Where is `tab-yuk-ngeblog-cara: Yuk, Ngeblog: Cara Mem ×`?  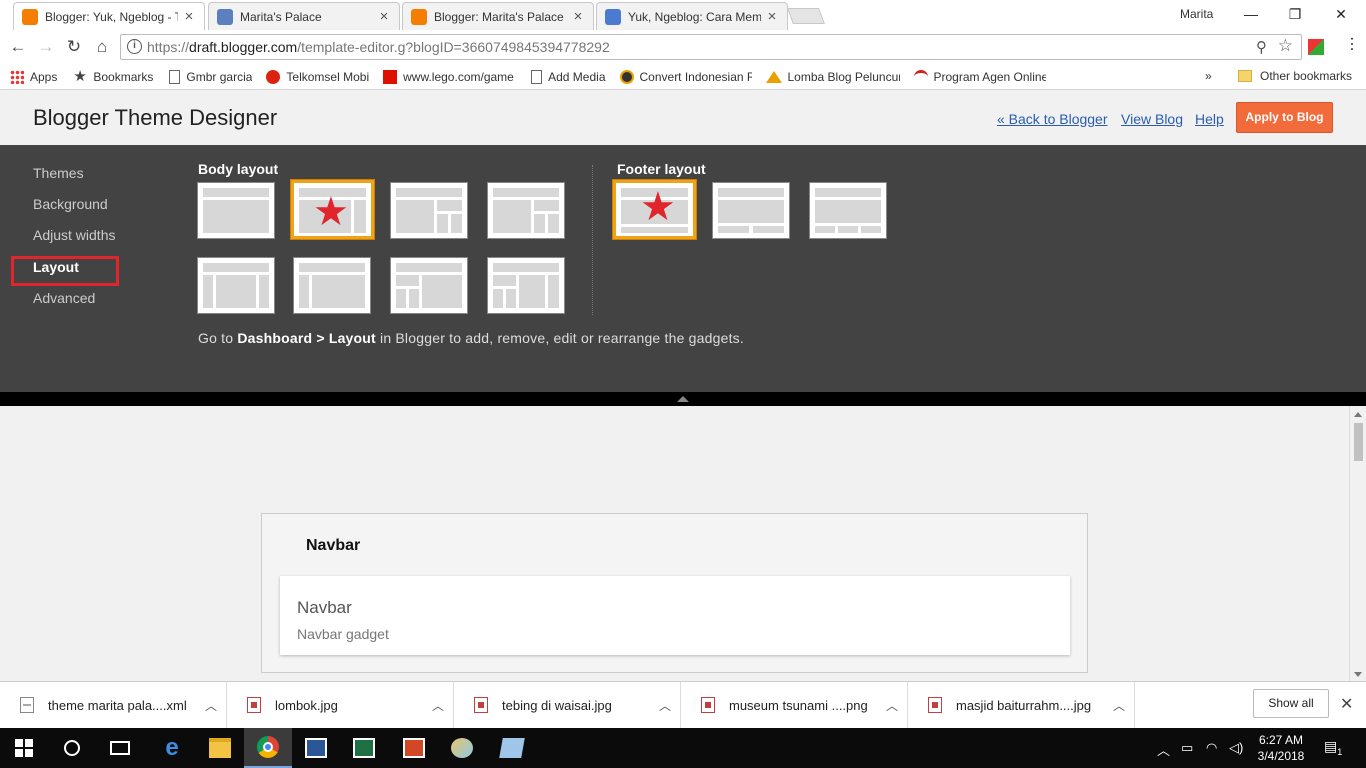 tab-yuk-ngeblog-cara: Yuk, Ngeblog: Cara Mem × is located at coordinates (692, 16).